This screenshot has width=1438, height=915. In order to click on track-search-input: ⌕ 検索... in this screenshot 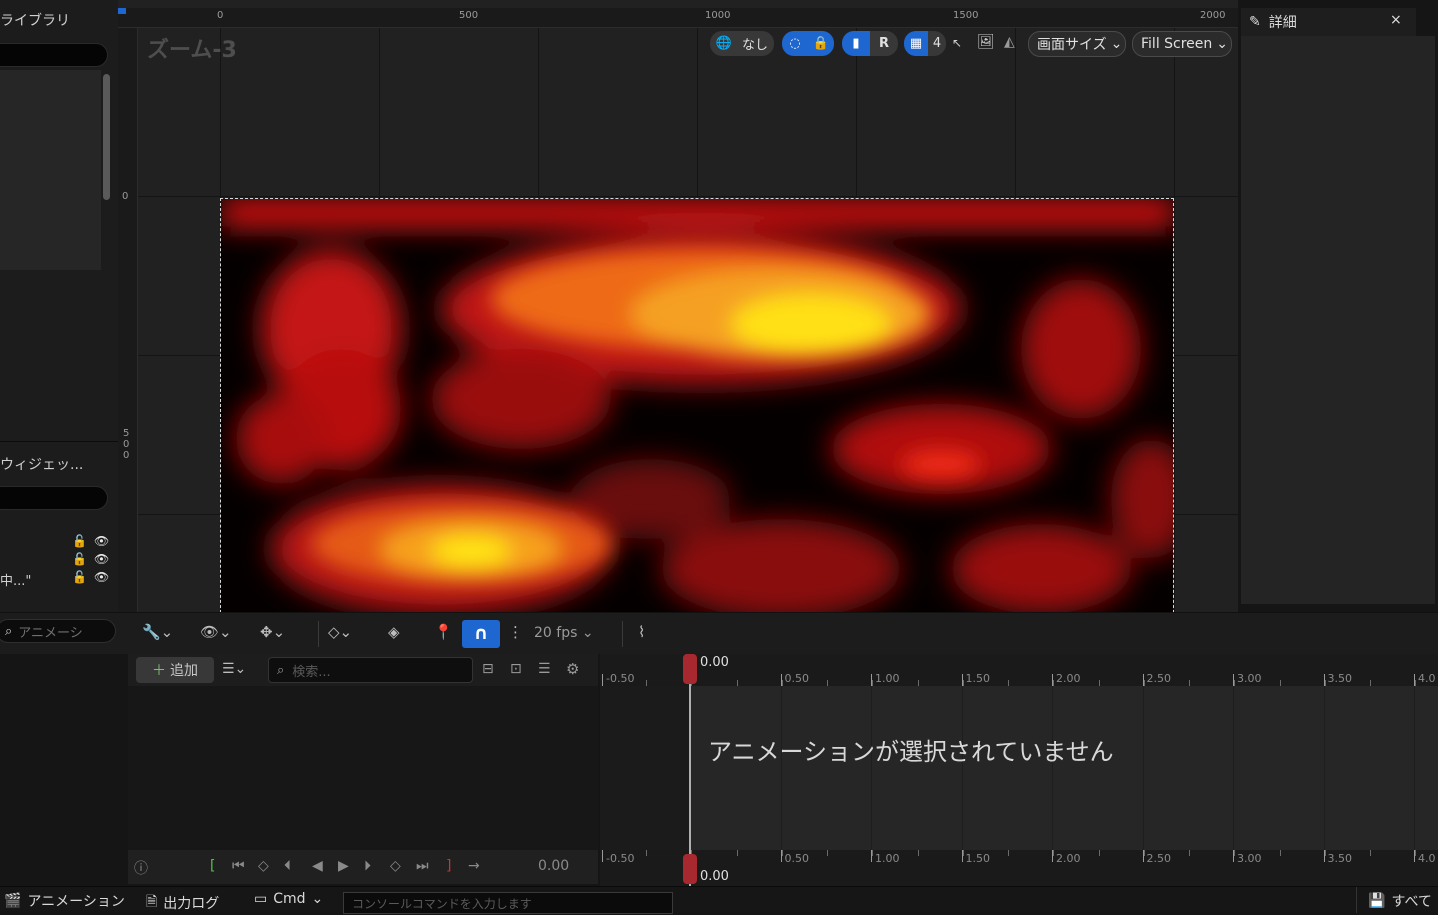, I will do `click(370, 670)`.